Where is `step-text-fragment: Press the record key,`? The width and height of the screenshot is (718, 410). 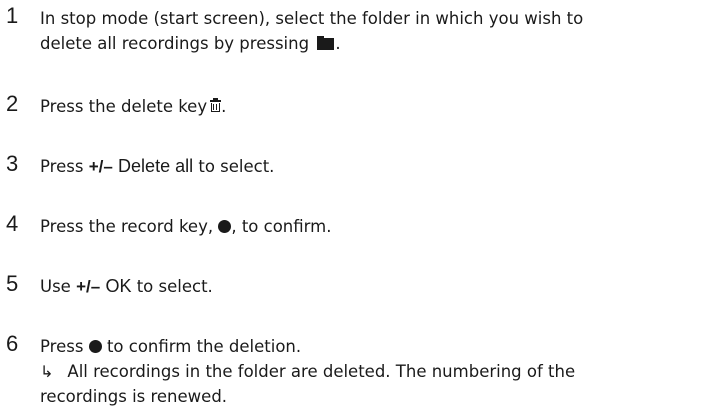 step-text-fragment: Press the record key, is located at coordinates (127, 226).